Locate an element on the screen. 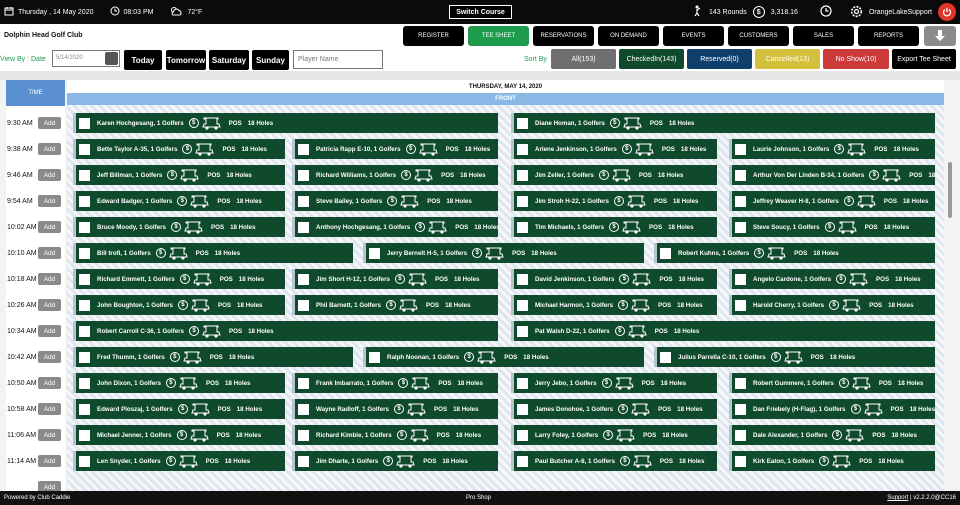 The image size is (960, 505). tee-time-slot: Larry Foley, 1 Golfers $ POS 18 Holes is located at coordinates (614, 435).